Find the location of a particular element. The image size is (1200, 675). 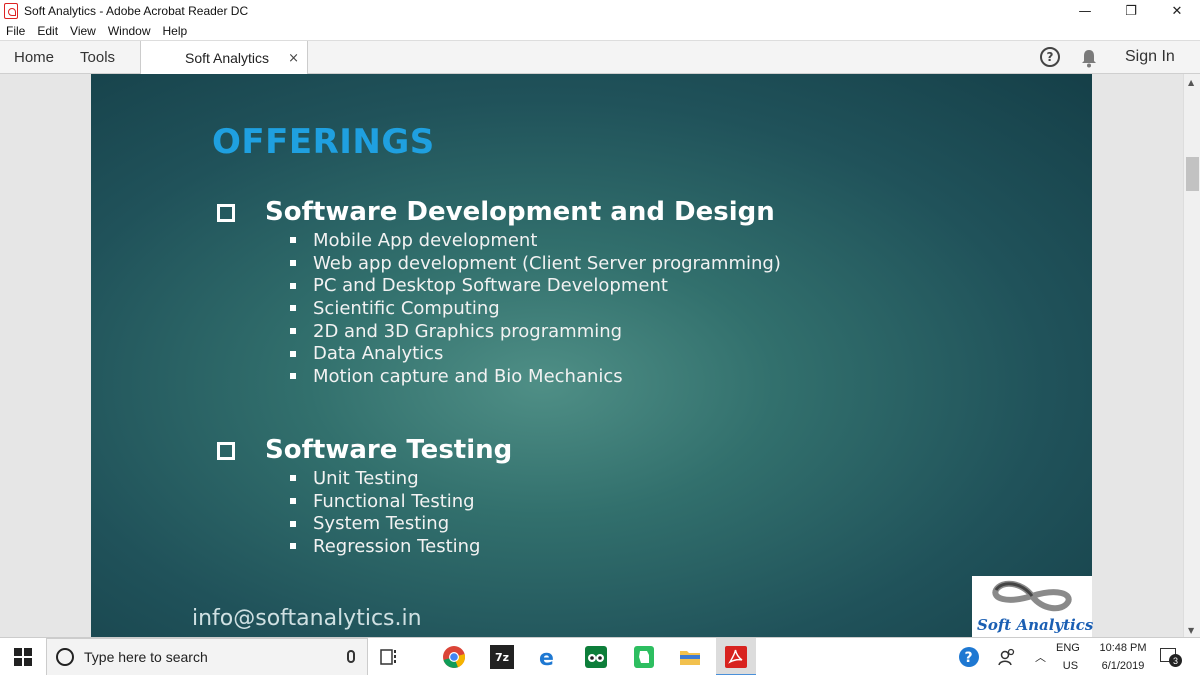

action-center-icon: 3 is located at coordinates (1171, 657).